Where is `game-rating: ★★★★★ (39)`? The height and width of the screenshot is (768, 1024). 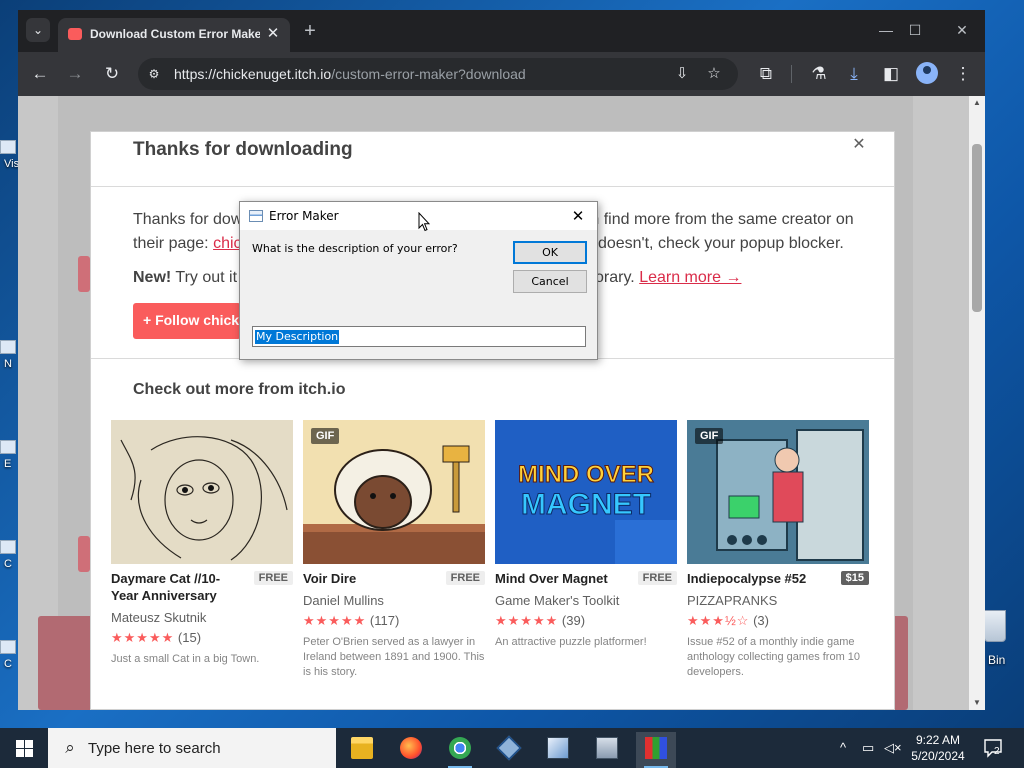 game-rating: ★★★★★ (39) is located at coordinates (540, 621).